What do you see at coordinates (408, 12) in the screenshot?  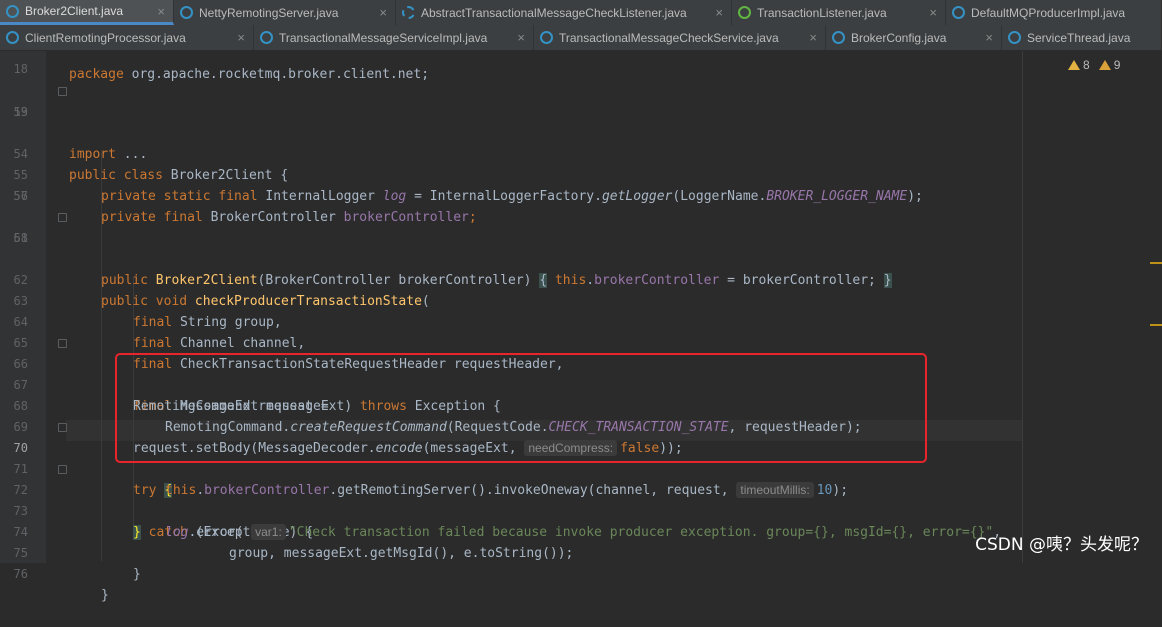 I see `abstract-class-icon` at bounding box center [408, 12].